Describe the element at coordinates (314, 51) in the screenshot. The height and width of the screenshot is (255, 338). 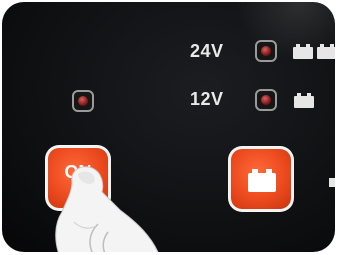
I see `battery-double-icon` at that location.